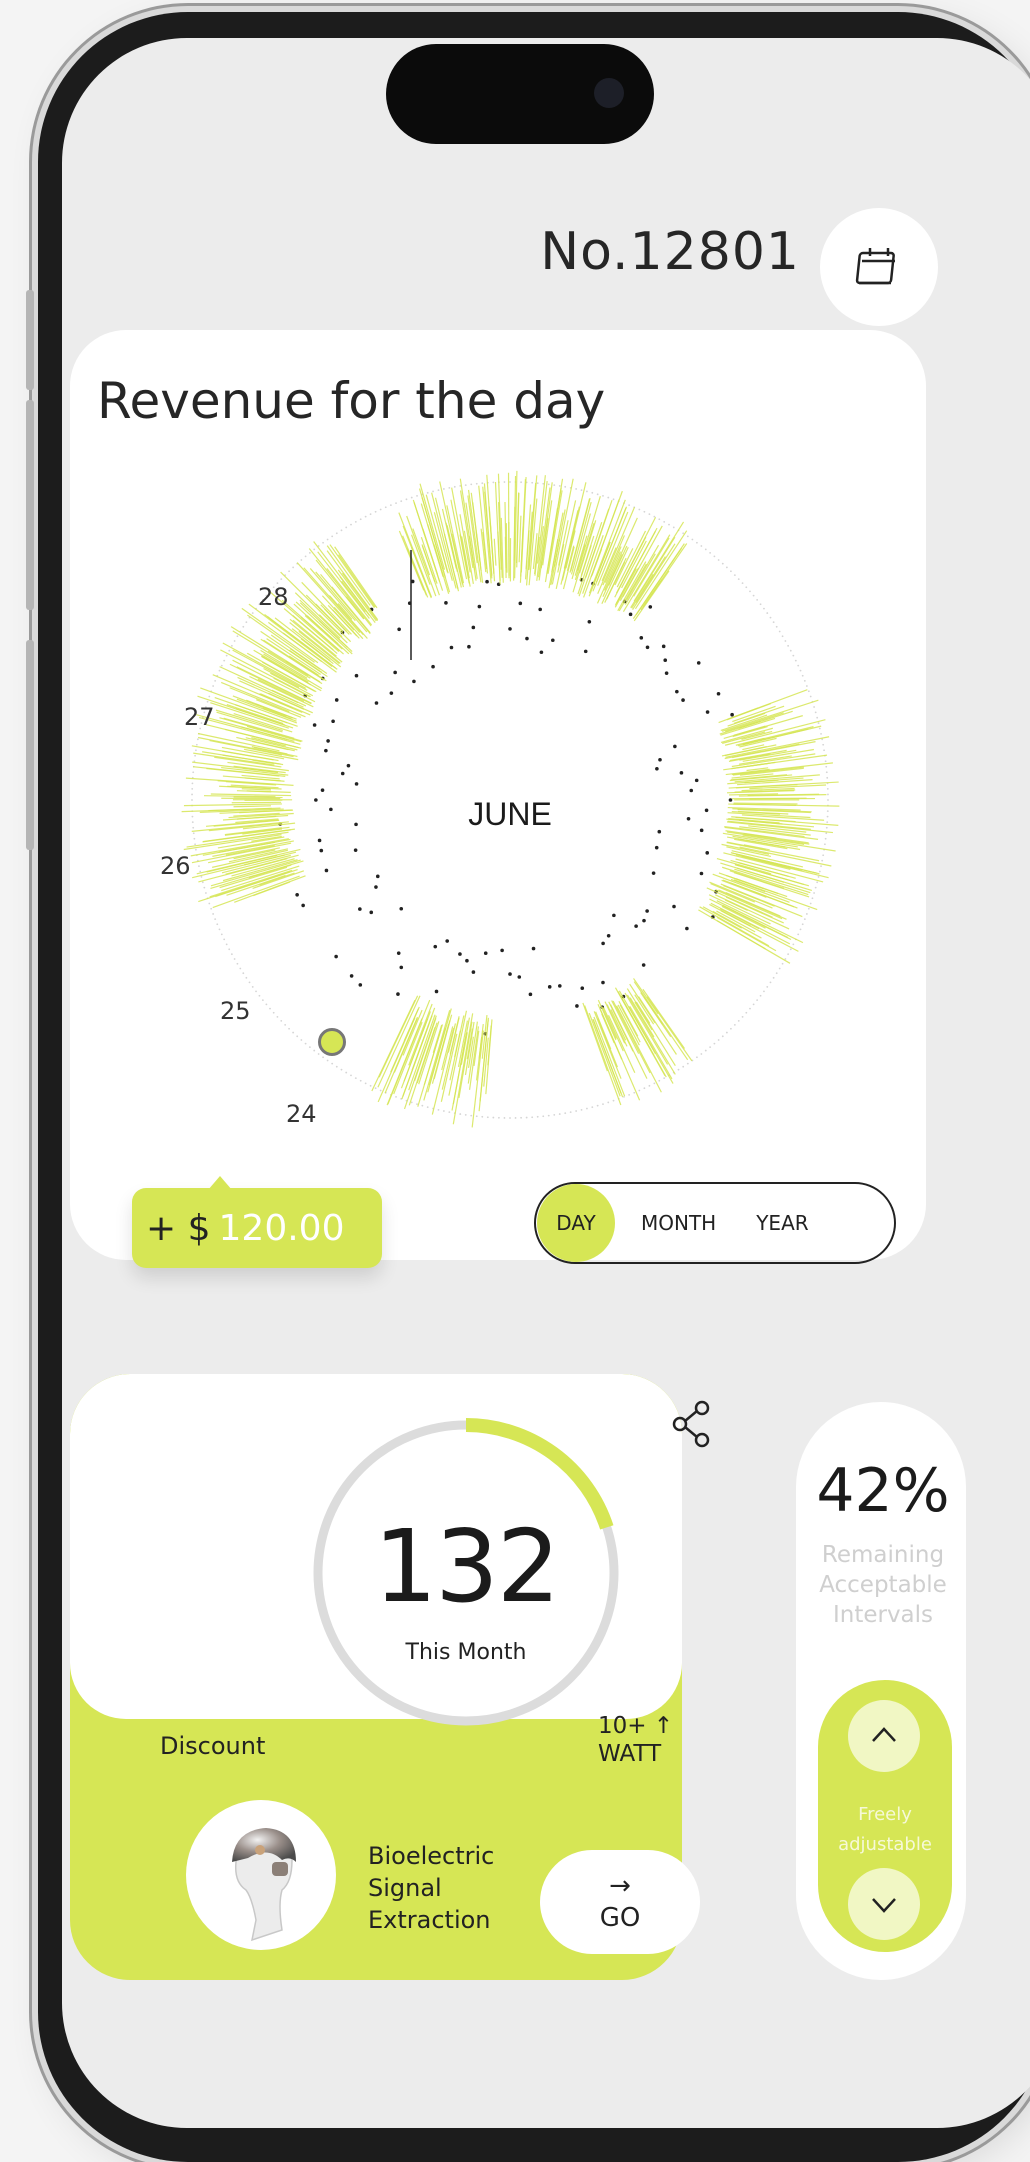 The image size is (1030, 2162). I want to click on period-day: DAY, so click(576, 1223).